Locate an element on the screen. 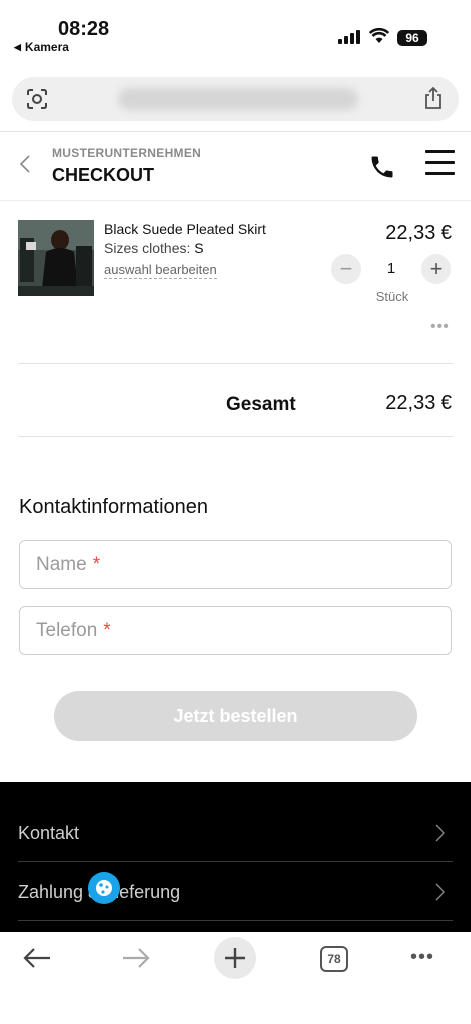  quantity-unit: Stück is located at coordinates (392, 296).